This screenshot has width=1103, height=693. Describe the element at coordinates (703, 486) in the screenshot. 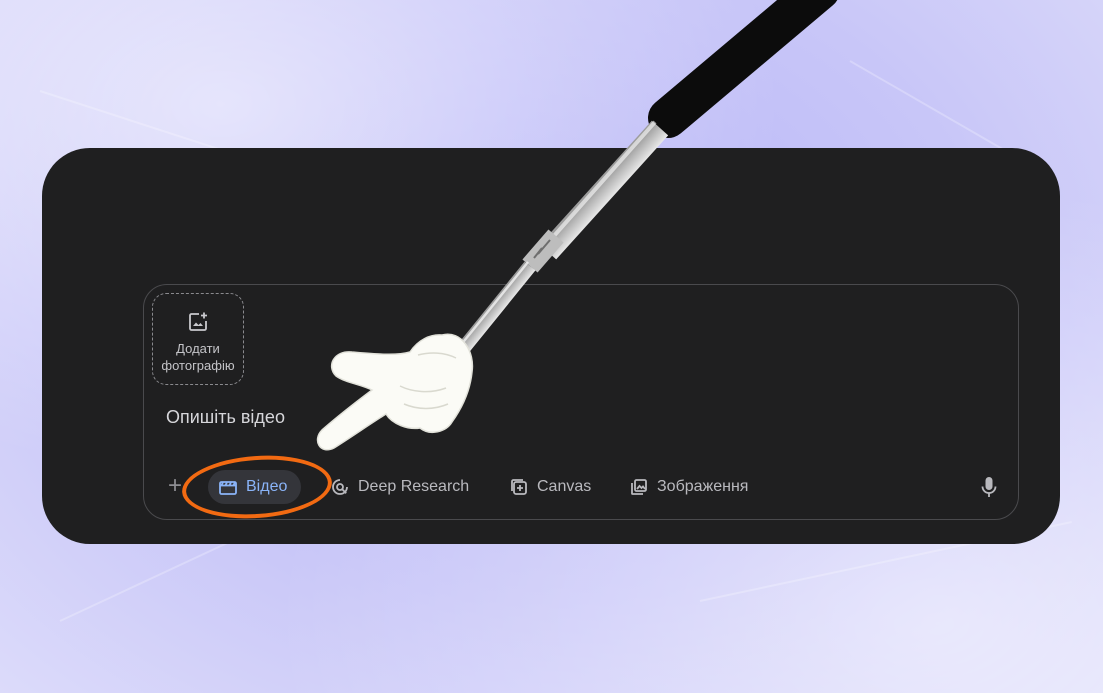

I see `tool-image-label: Зображення` at that location.